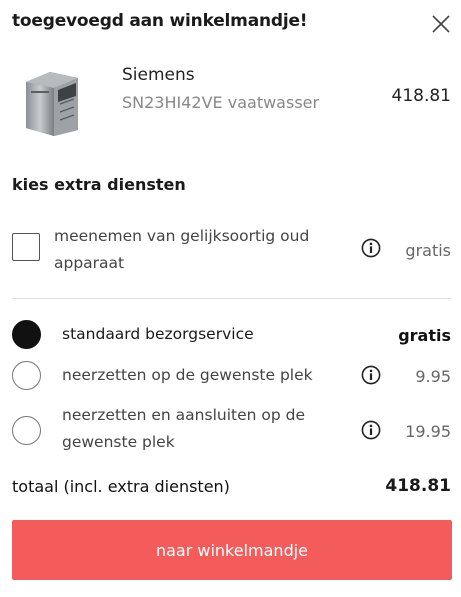 This screenshot has height=597, width=461. What do you see at coordinates (418, 486) in the screenshot?
I see `total-value: 418.81` at bounding box center [418, 486].